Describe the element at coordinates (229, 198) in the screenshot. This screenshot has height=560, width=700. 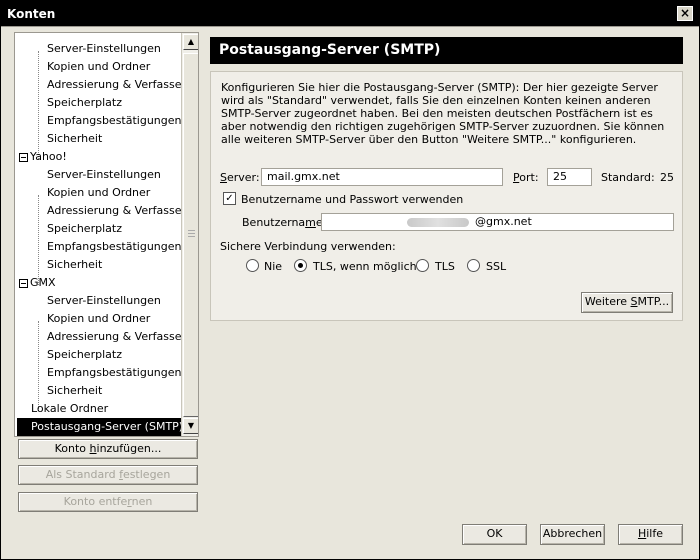
I see `auth-checkbox: ✓` at that location.